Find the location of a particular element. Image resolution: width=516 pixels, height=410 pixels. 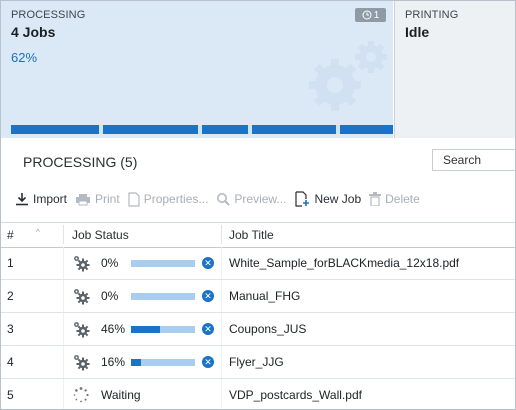

sort-ascending-icon: ^ is located at coordinates (38, 232).